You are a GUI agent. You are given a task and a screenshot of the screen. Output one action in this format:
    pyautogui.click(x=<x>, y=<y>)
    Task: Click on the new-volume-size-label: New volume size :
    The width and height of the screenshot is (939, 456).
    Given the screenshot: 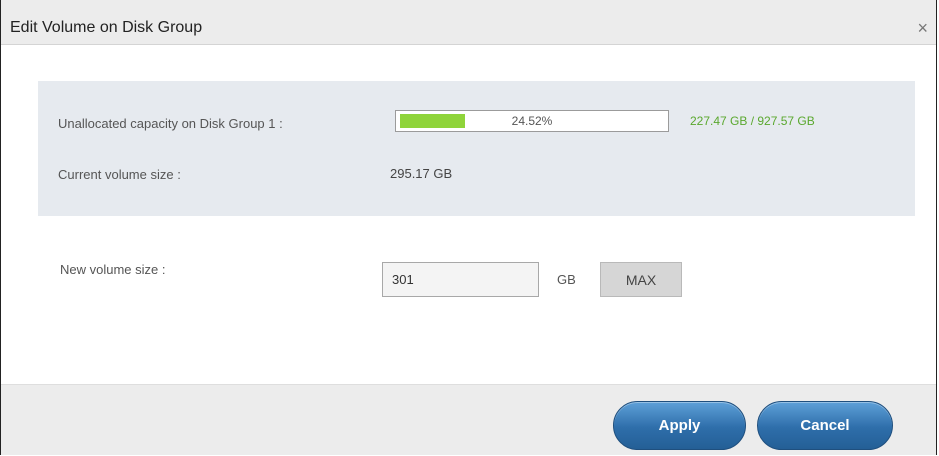 What is the action you would take?
    pyautogui.click(x=113, y=269)
    